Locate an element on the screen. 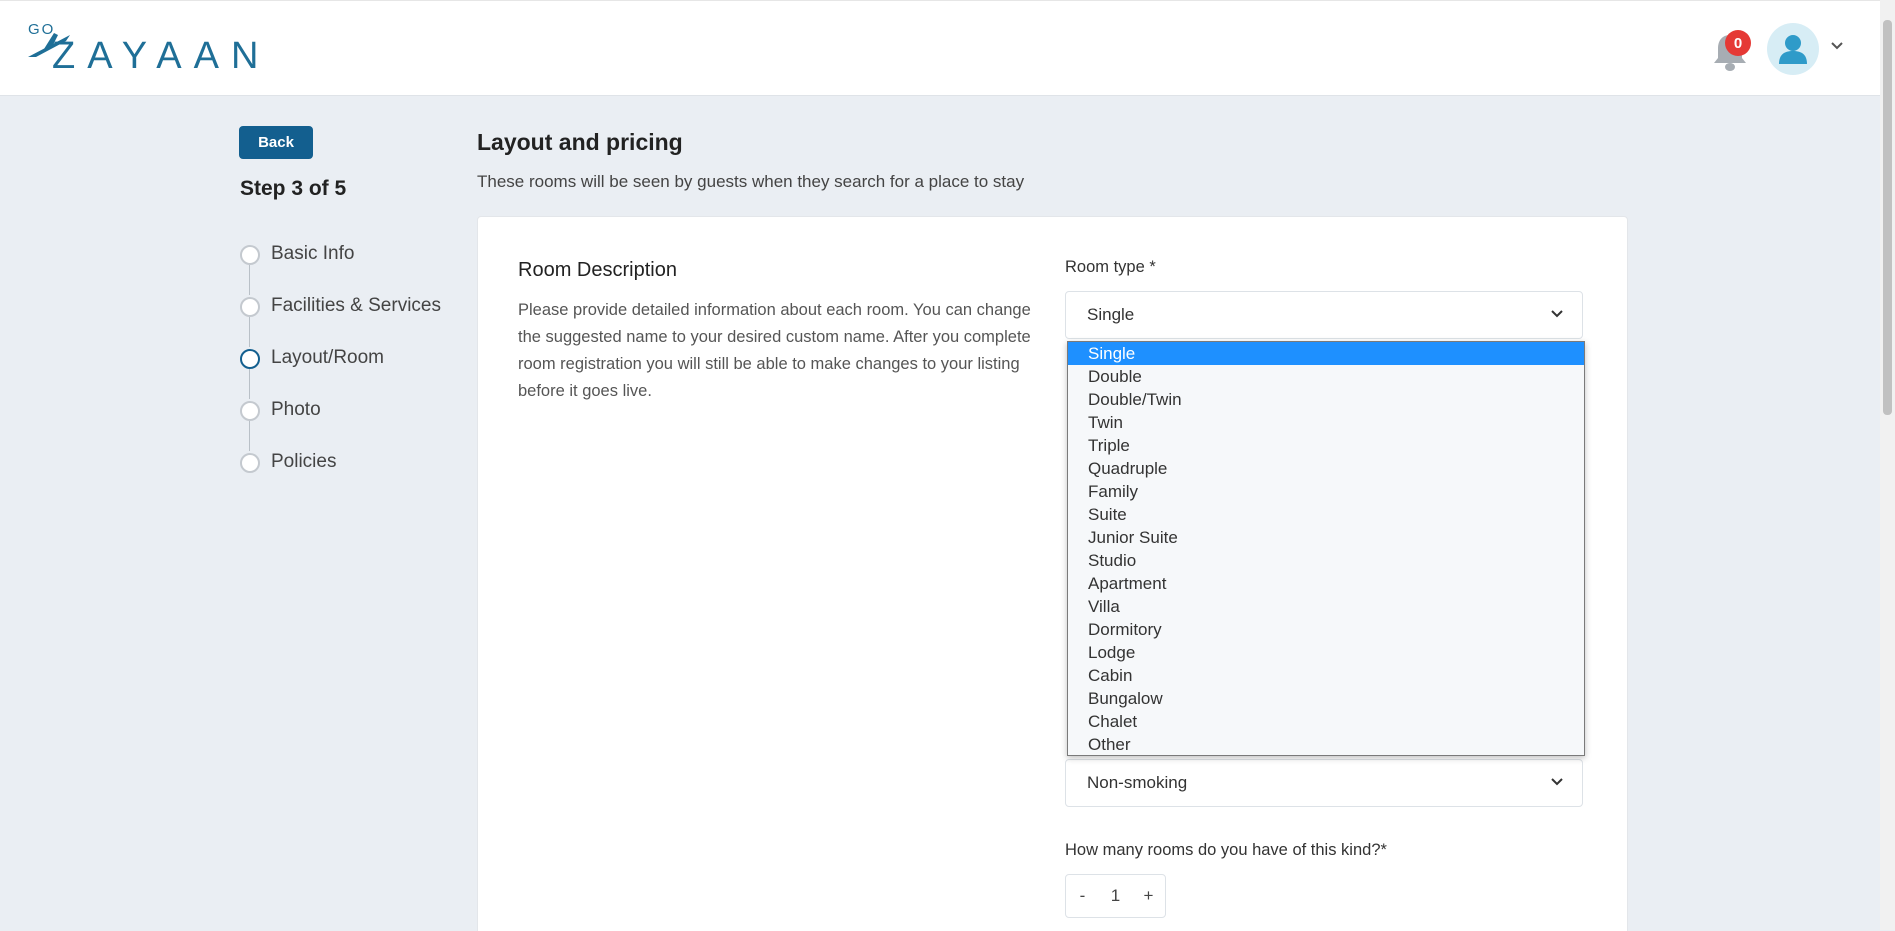 The image size is (1895, 931). smoking-policy-select: Non-smoking is located at coordinates (1324, 783).